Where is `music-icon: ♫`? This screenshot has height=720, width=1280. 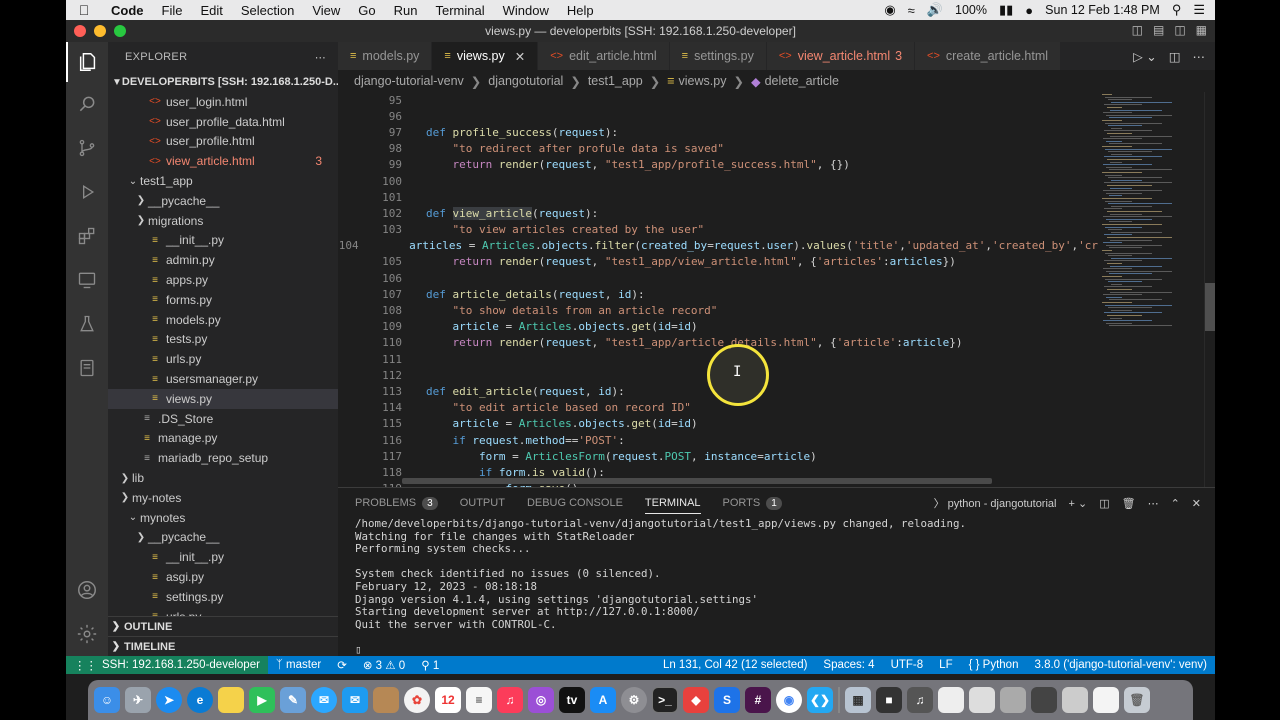 music-icon: ♫ is located at coordinates (510, 700).